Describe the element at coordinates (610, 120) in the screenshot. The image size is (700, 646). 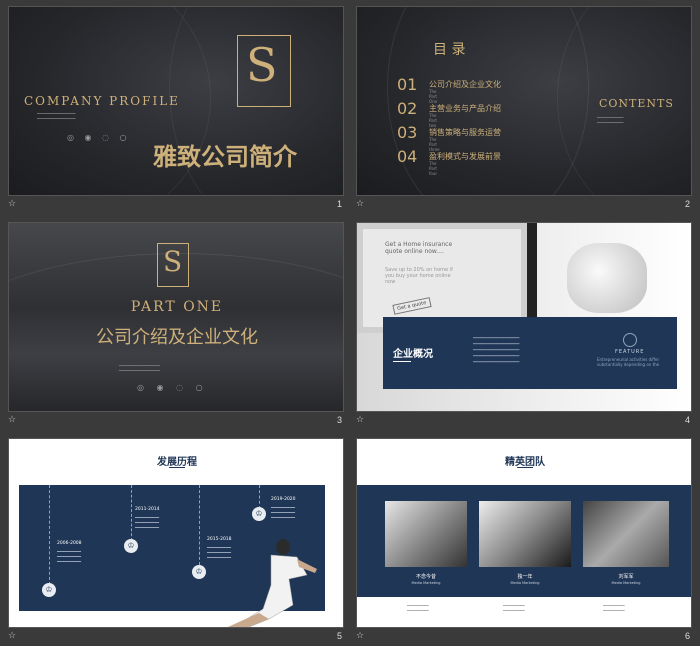
I see `contents-text: ━━━━━━━━━━━ ━━━━━━━━━━━` at that location.